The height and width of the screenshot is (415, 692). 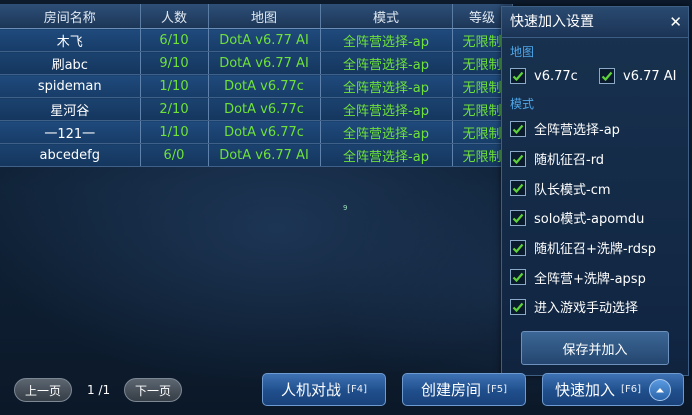 I want to click on table-header-row: 房间名称 人数 地图 模式 等级, so click(x=256, y=16).